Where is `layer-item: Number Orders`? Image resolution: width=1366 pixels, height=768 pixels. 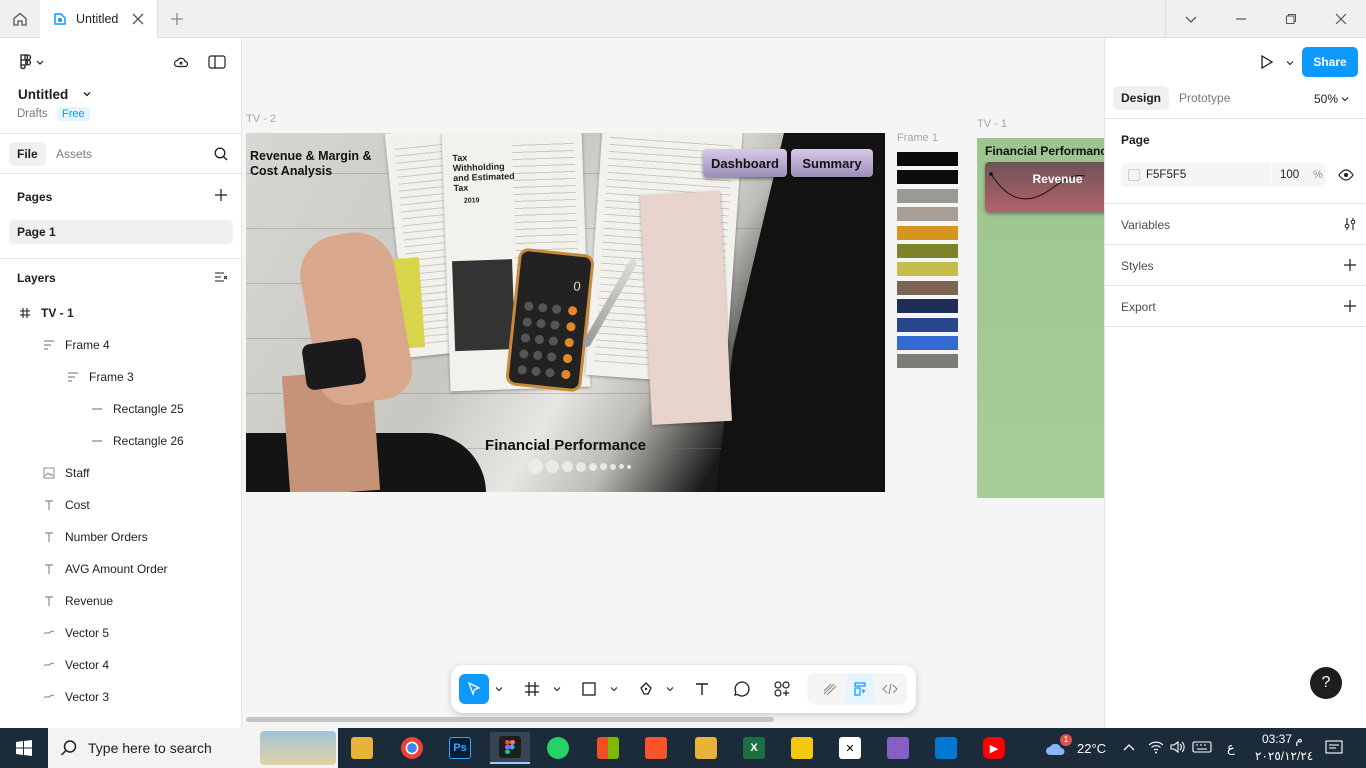 layer-item: Number Orders is located at coordinates (95, 537).